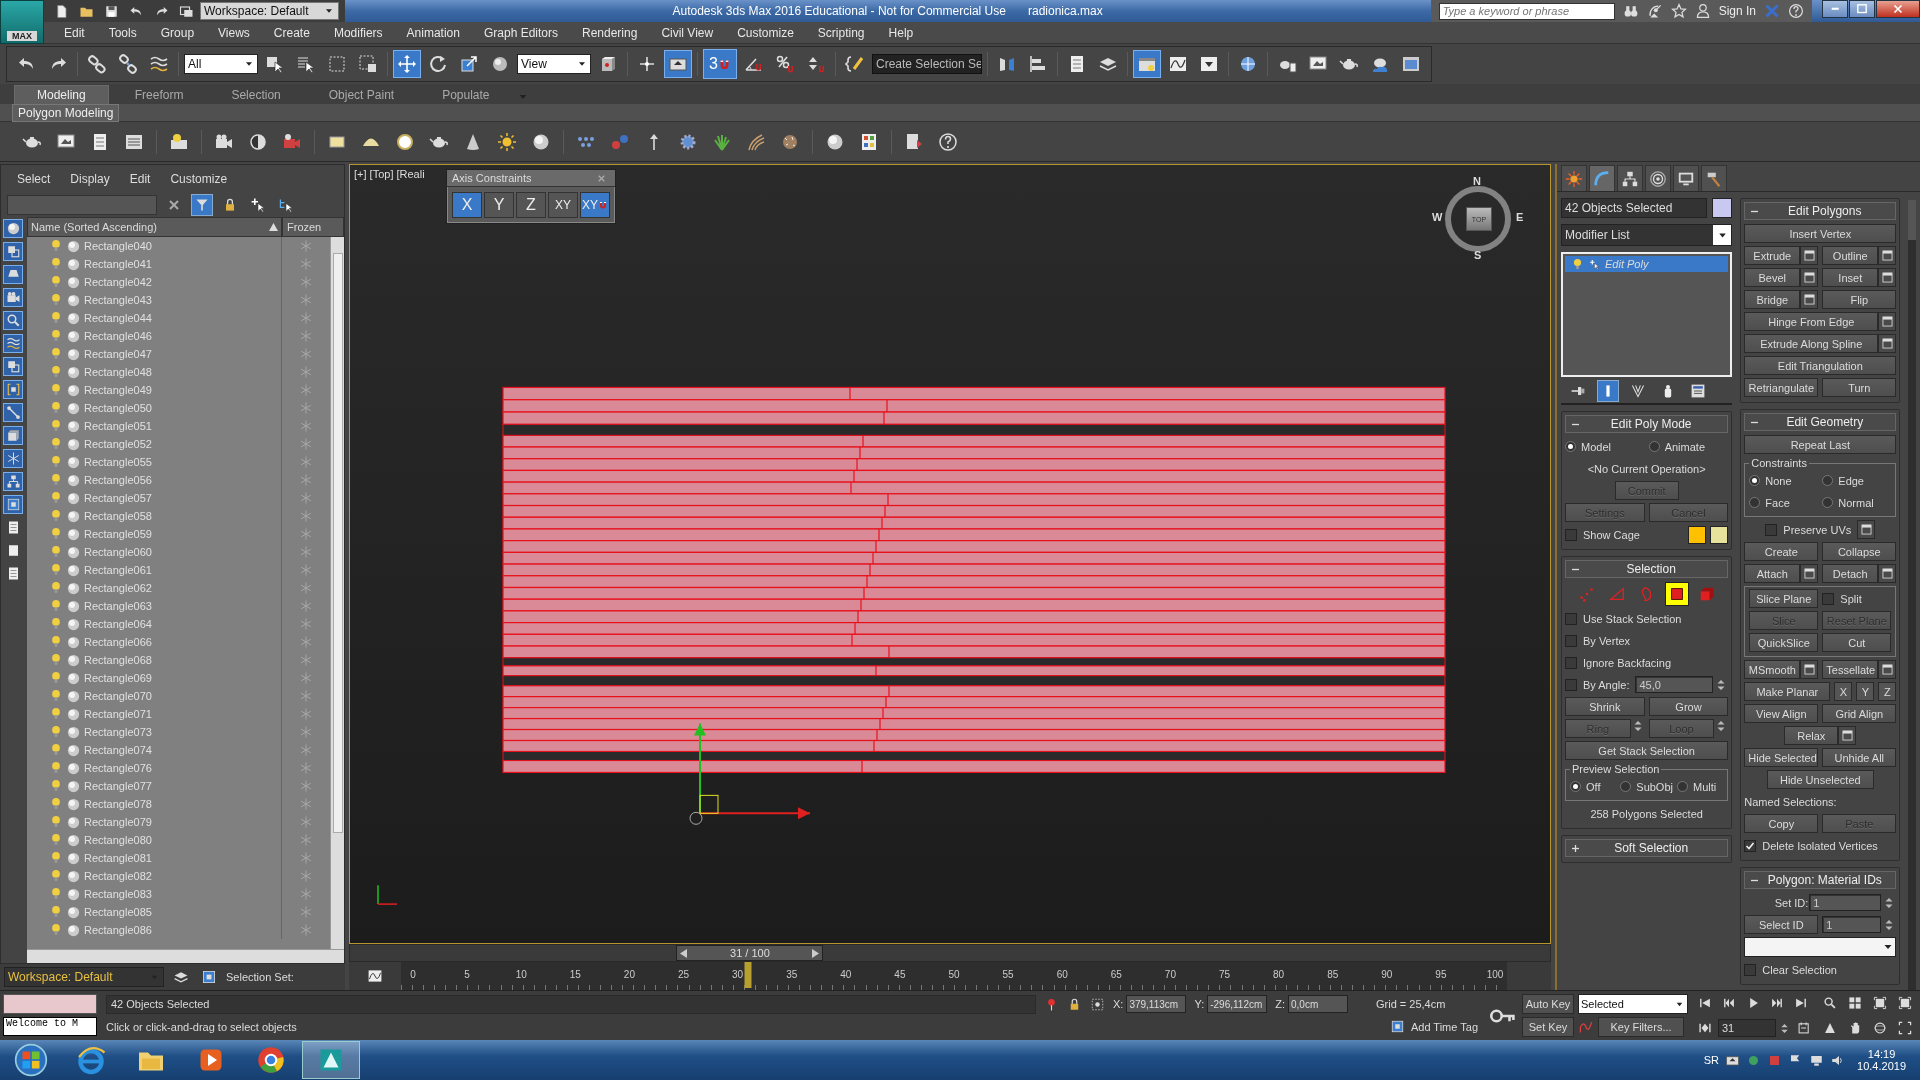 This screenshot has width=1920, height=1080. What do you see at coordinates (1647, 424) in the screenshot?
I see `rollout-header: Edit Poly Mode` at bounding box center [1647, 424].